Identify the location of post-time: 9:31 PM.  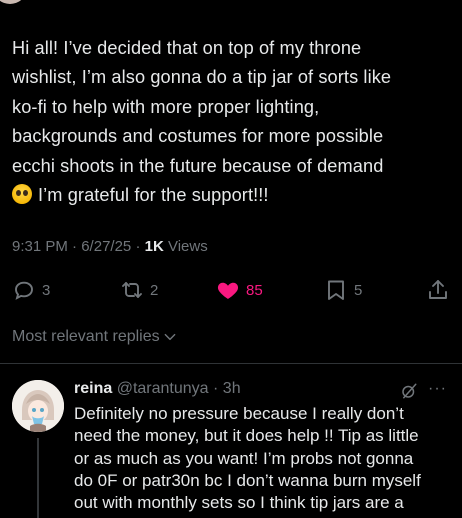
(40, 246).